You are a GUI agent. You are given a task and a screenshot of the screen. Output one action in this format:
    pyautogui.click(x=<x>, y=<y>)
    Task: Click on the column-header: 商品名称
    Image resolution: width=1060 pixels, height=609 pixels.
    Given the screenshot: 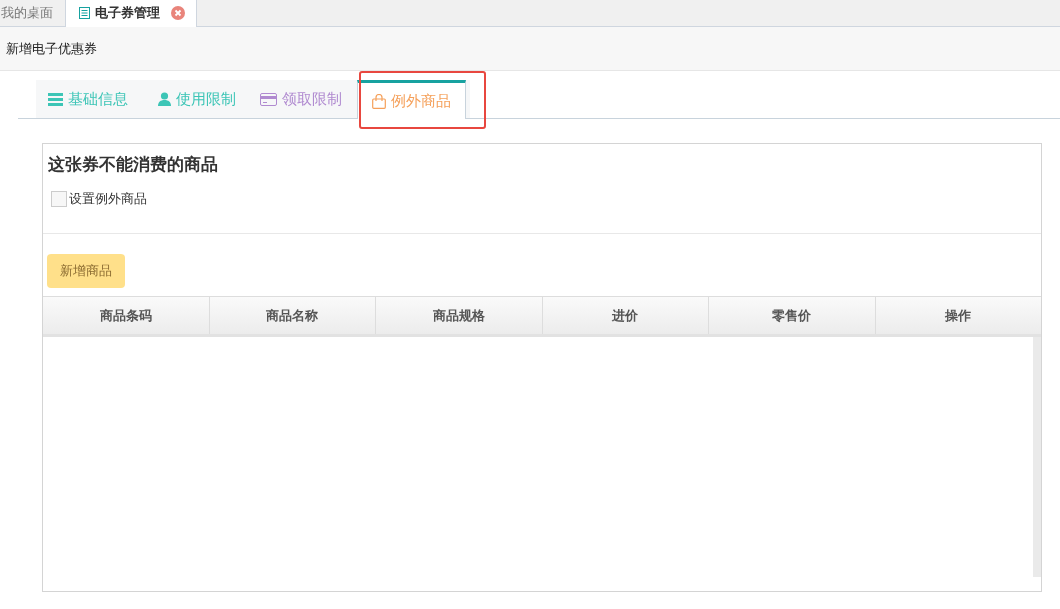 What is the action you would take?
    pyautogui.click(x=292, y=315)
    